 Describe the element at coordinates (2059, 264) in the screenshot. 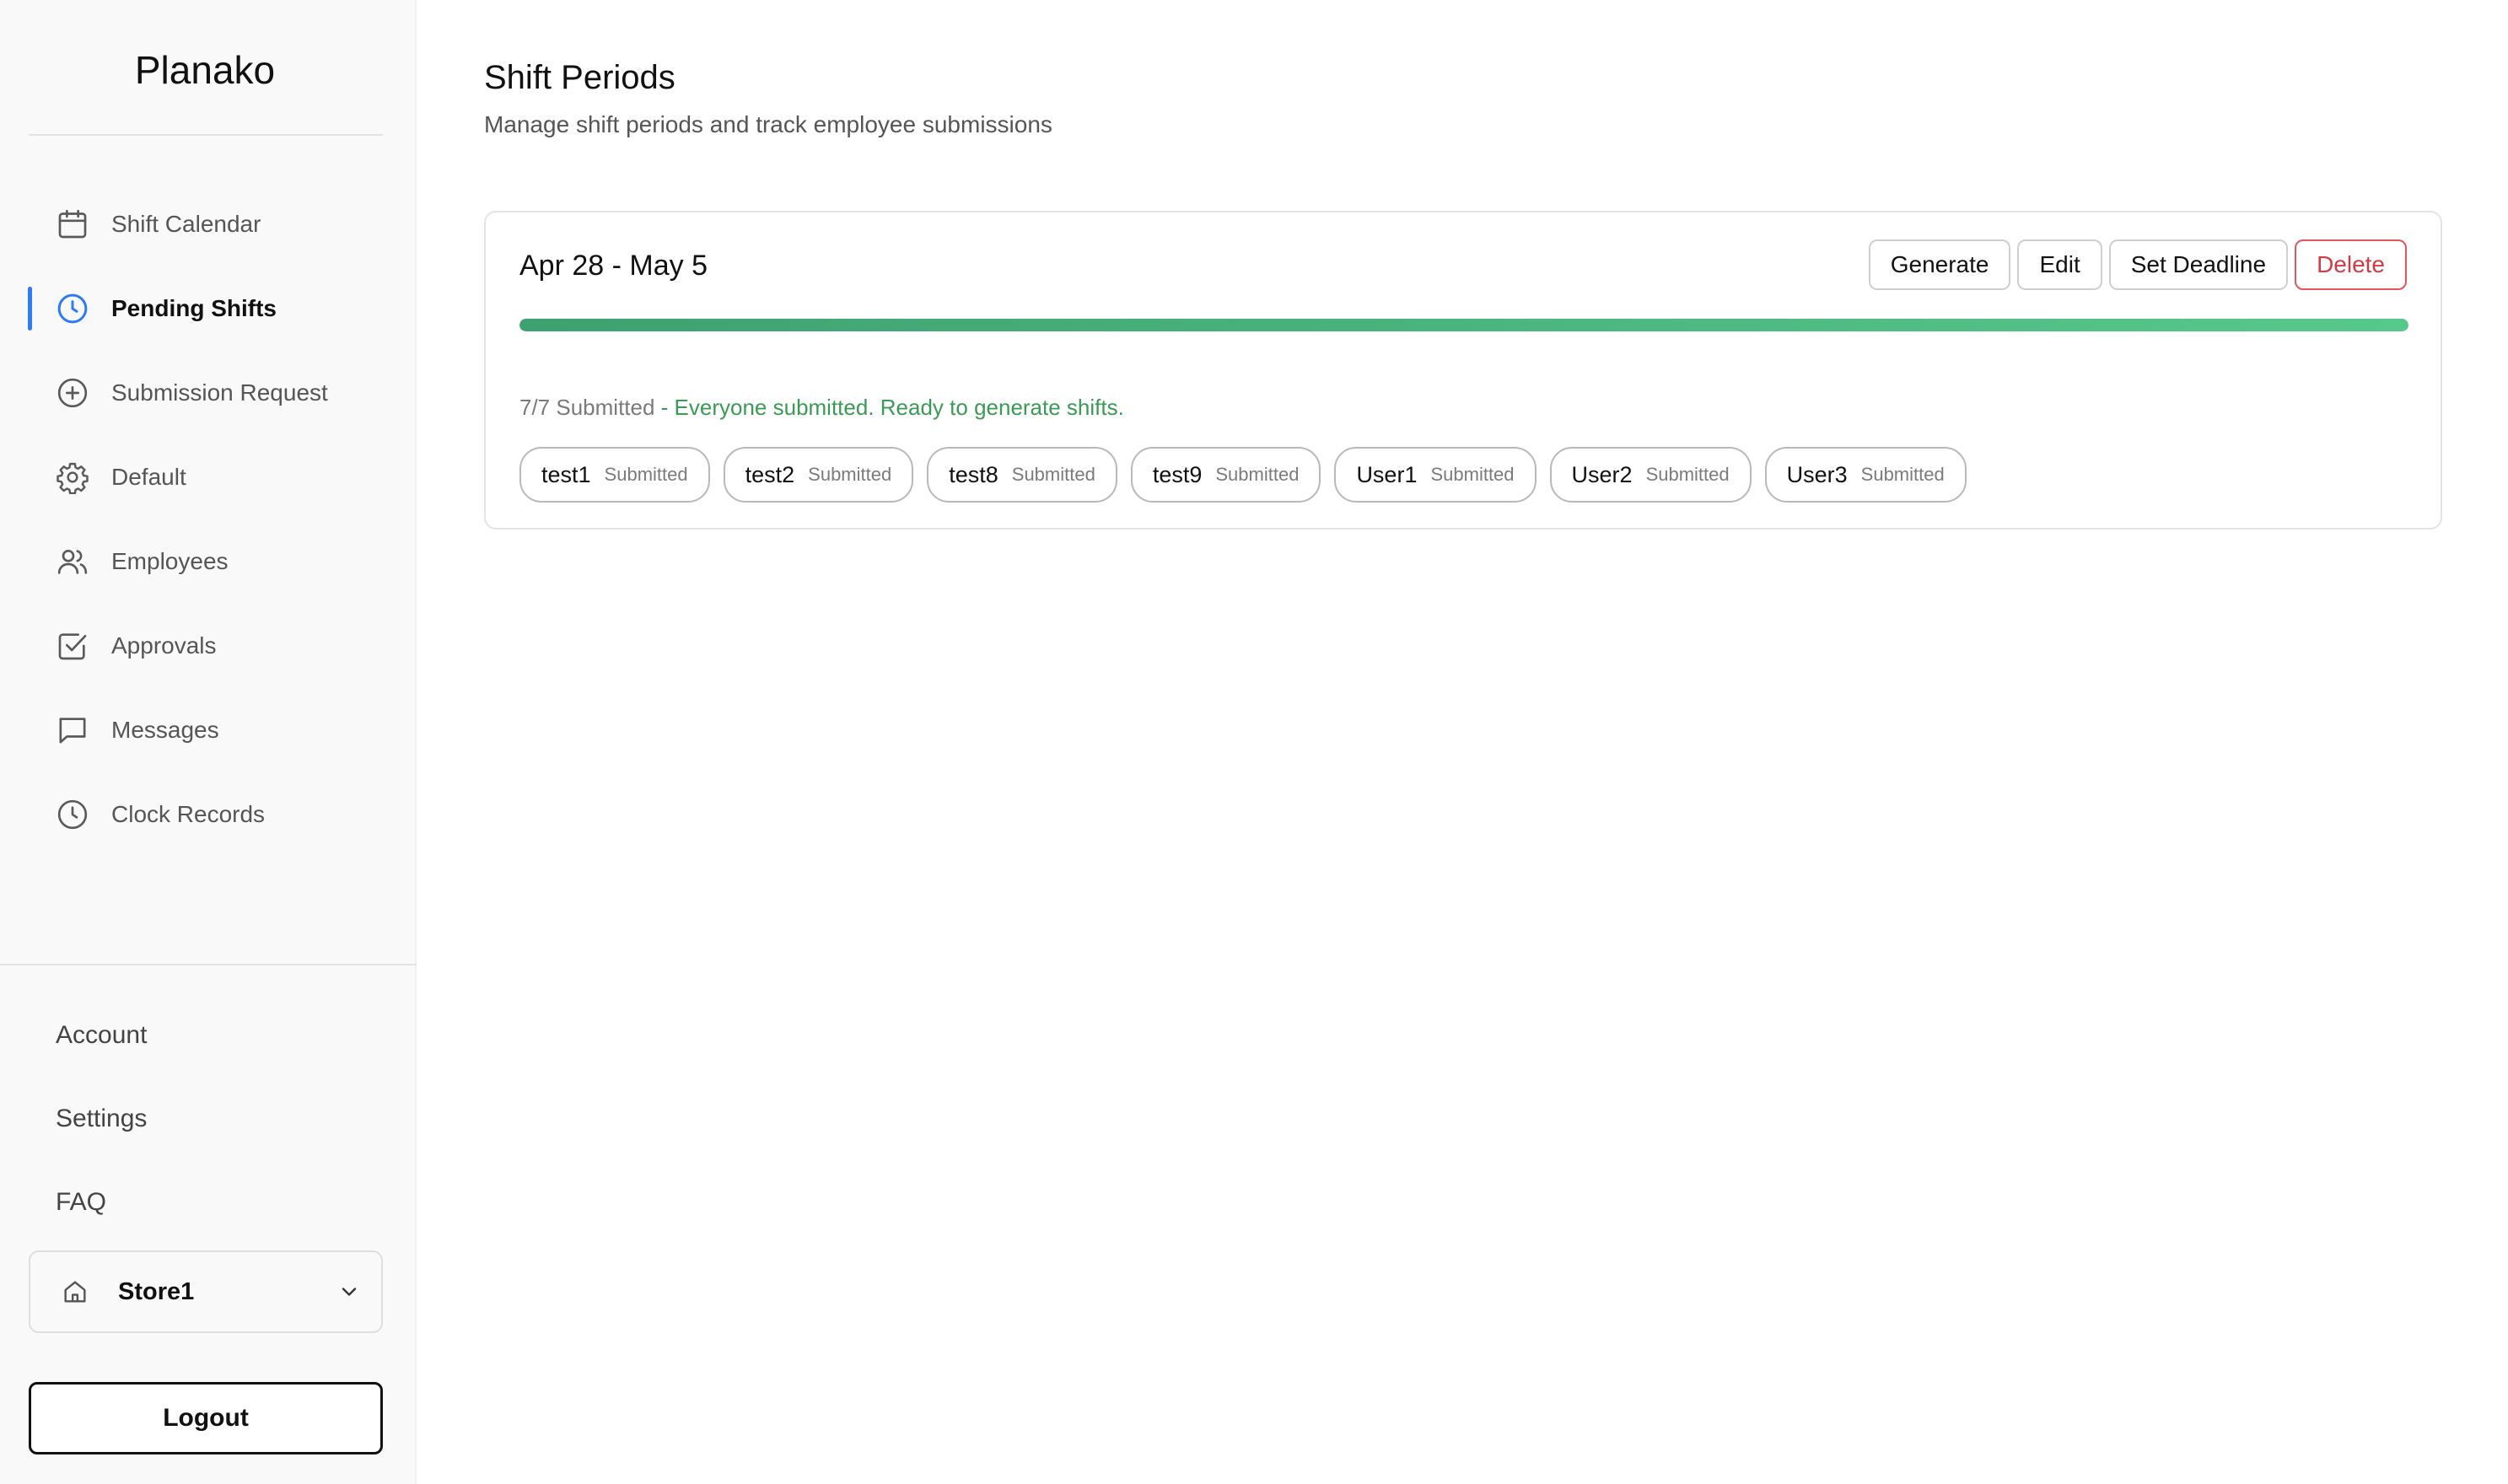

I see `edit-button: Edit` at that location.